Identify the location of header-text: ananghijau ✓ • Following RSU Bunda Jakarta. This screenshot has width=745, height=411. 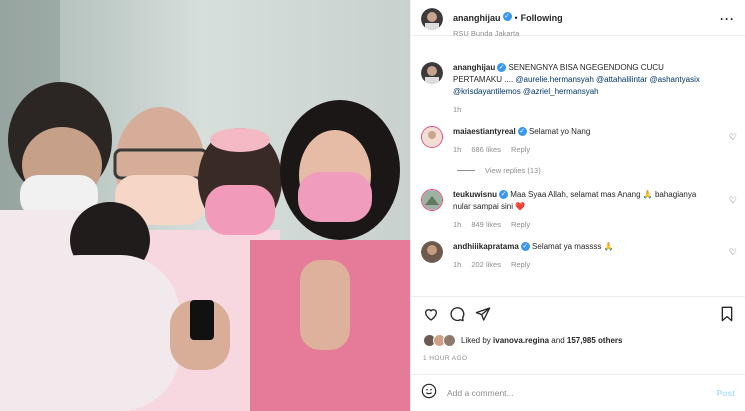
(508, 23).